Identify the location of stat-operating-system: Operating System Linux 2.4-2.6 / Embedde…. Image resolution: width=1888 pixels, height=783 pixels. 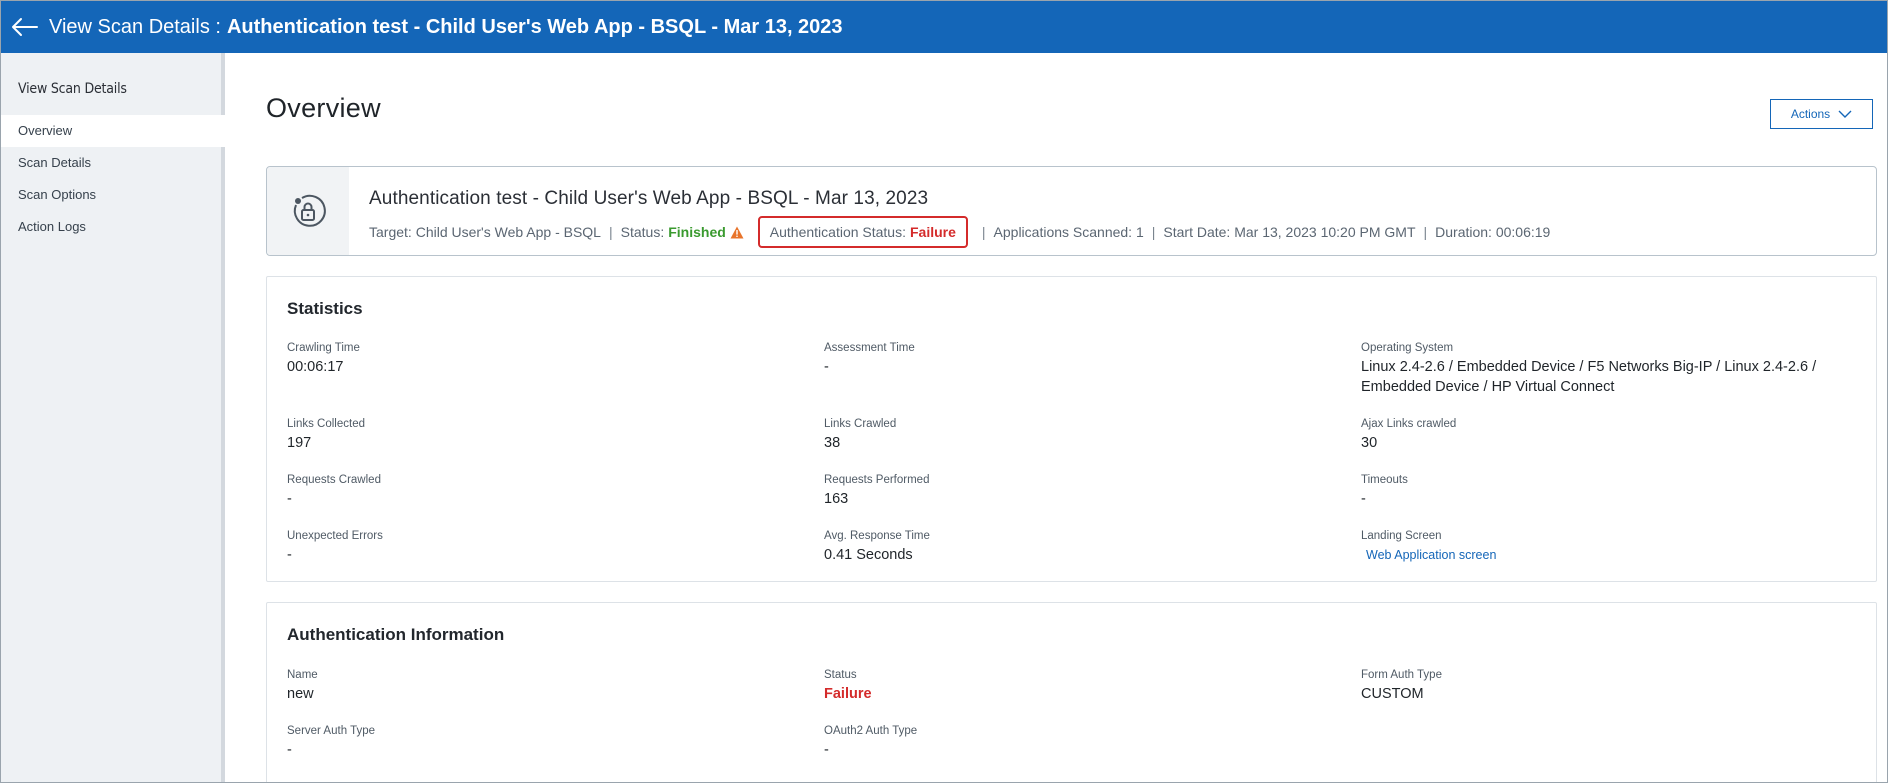
(1613, 369).